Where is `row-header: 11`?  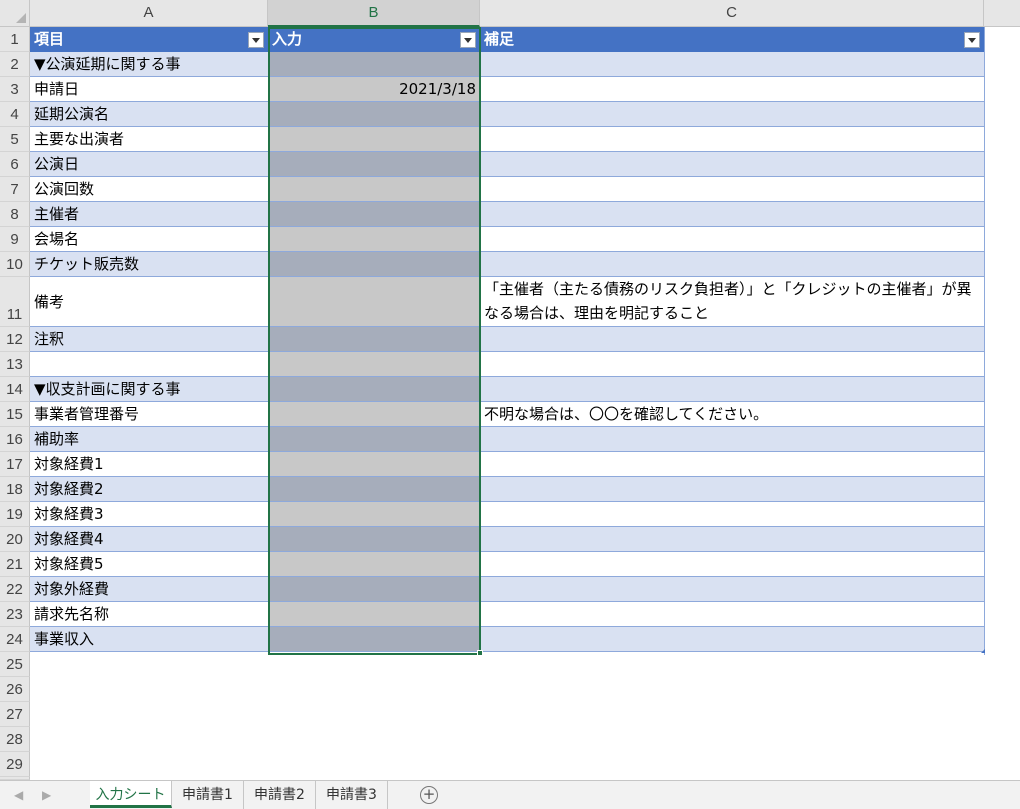
row-header: 11 is located at coordinates (15, 302).